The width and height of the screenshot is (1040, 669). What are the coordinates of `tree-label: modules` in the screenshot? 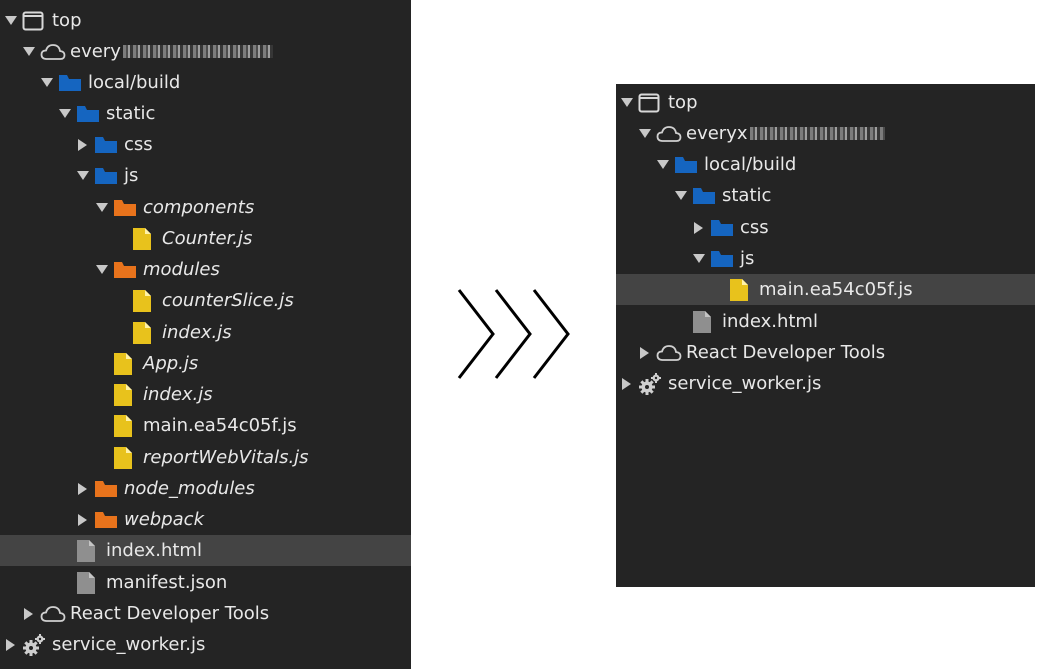 It's located at (181, 269).